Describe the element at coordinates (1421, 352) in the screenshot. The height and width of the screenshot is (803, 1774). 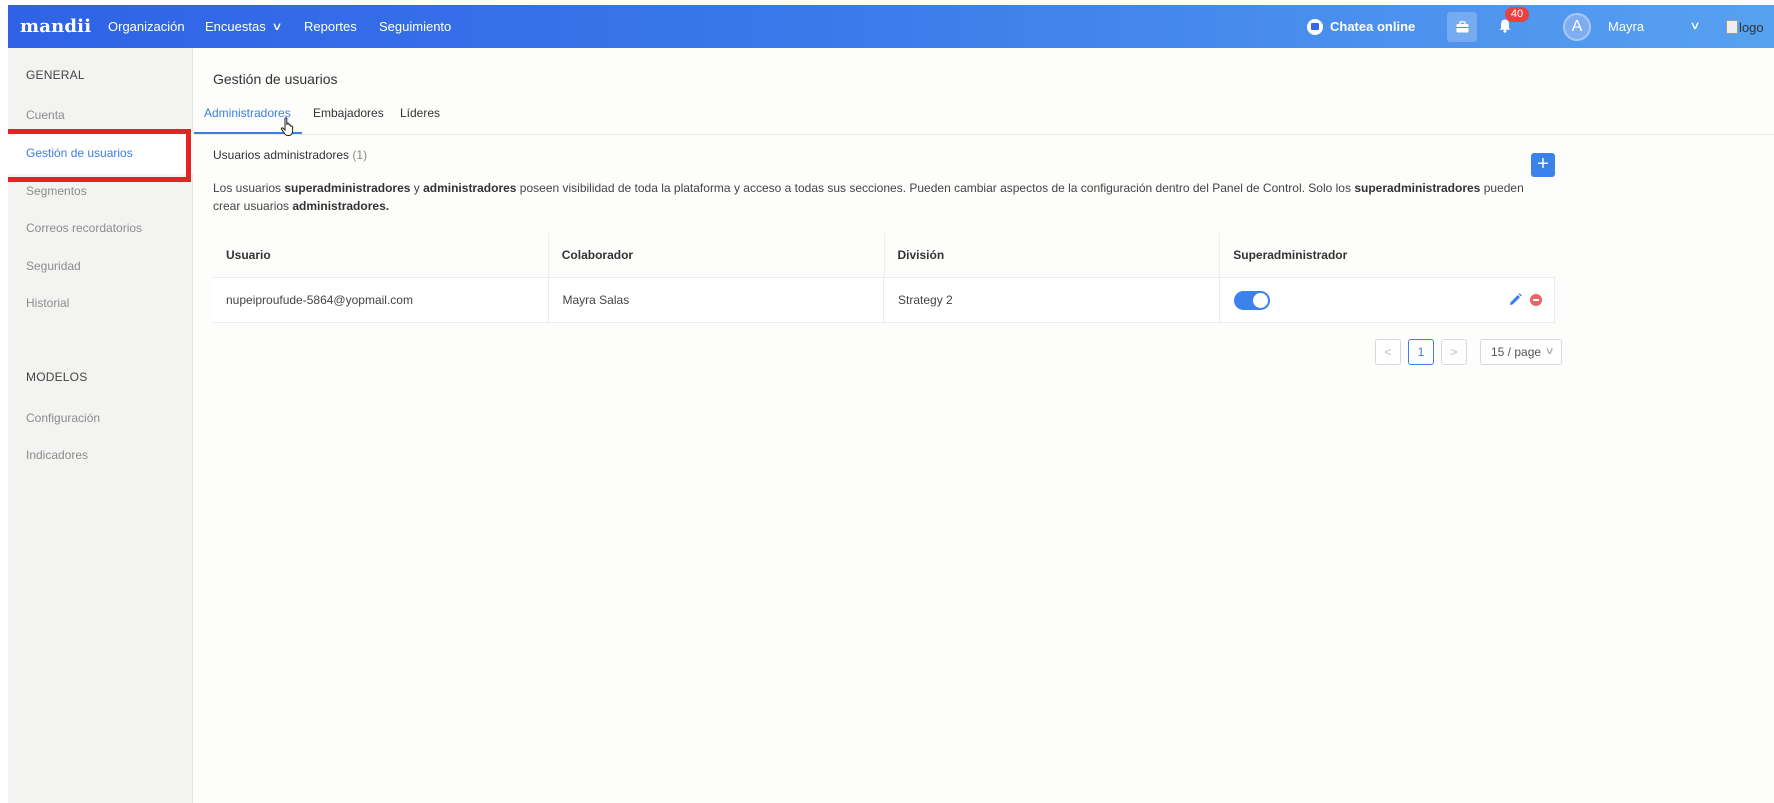
I see `page-button-current: 1` at that location.